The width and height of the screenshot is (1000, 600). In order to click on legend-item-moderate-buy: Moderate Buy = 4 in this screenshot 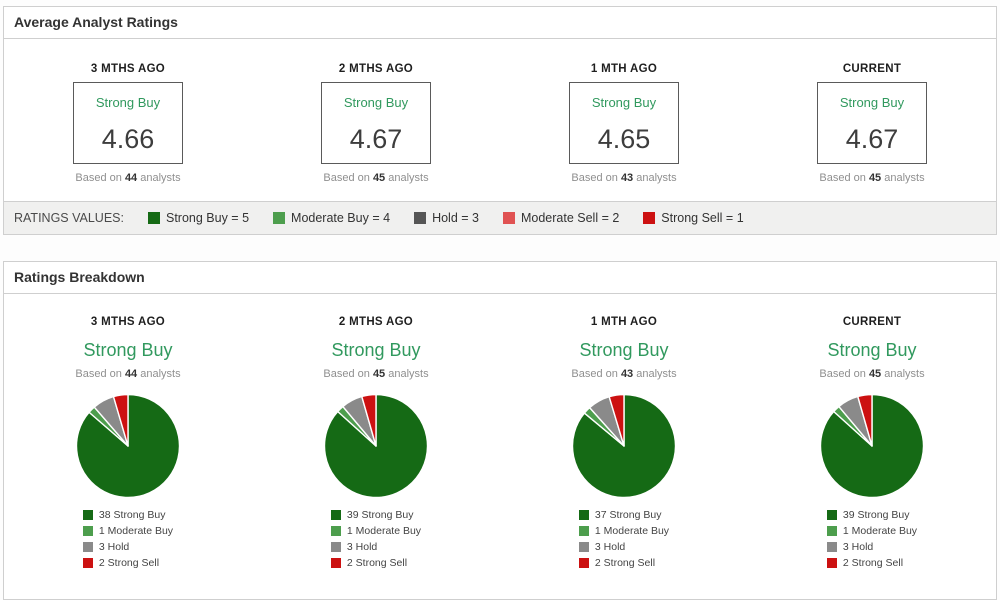, I will do `click(331, 218)`.